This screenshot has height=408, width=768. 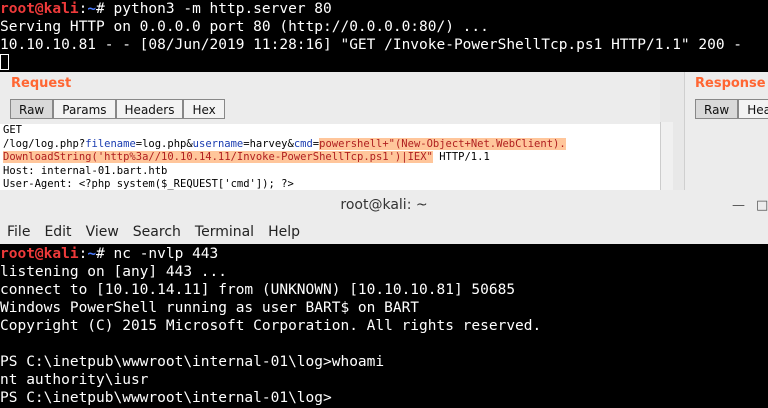 I want to click on maximize-icon: □, so click(x=762, y=205).